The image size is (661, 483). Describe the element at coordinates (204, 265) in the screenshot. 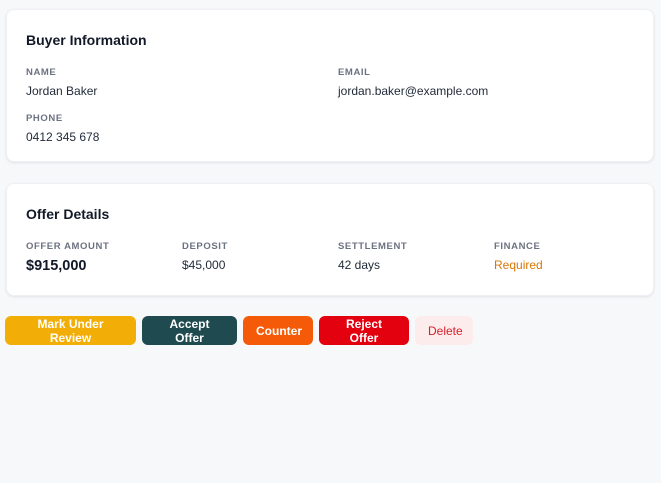

I see `deposit-value: $45,000` at that location.